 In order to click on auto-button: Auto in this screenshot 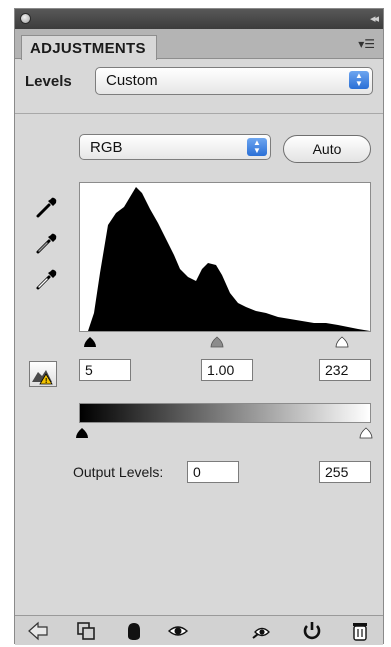, I will do `click(327, 149)`.